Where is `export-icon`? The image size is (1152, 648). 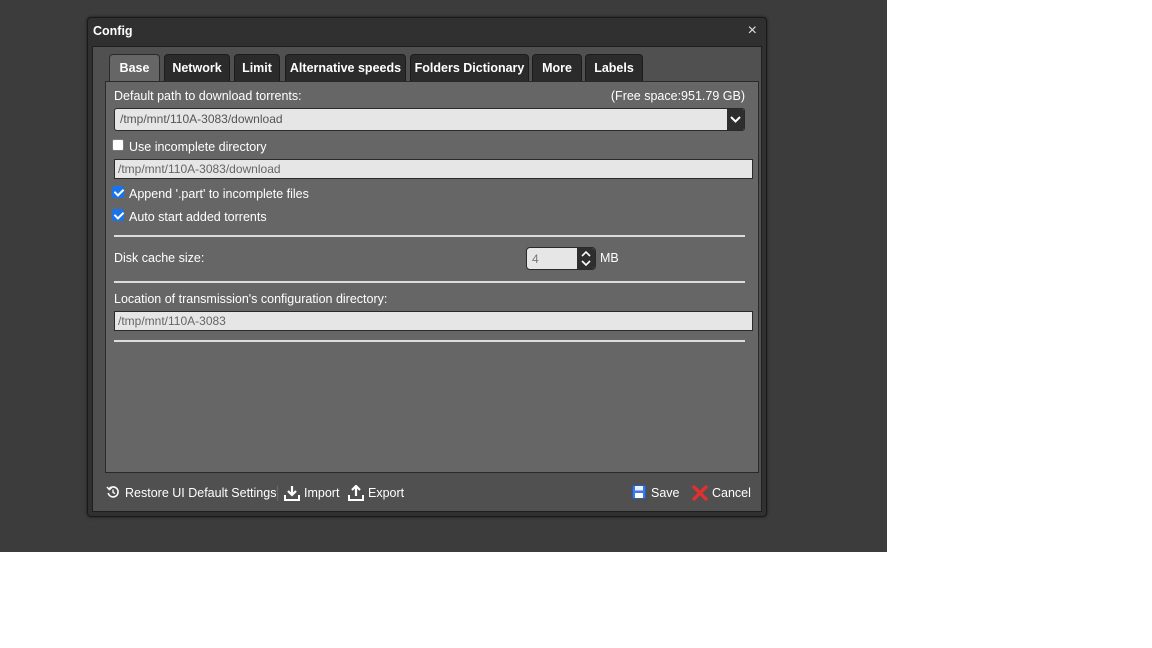 export-icon is located at coordinates (356, 493).